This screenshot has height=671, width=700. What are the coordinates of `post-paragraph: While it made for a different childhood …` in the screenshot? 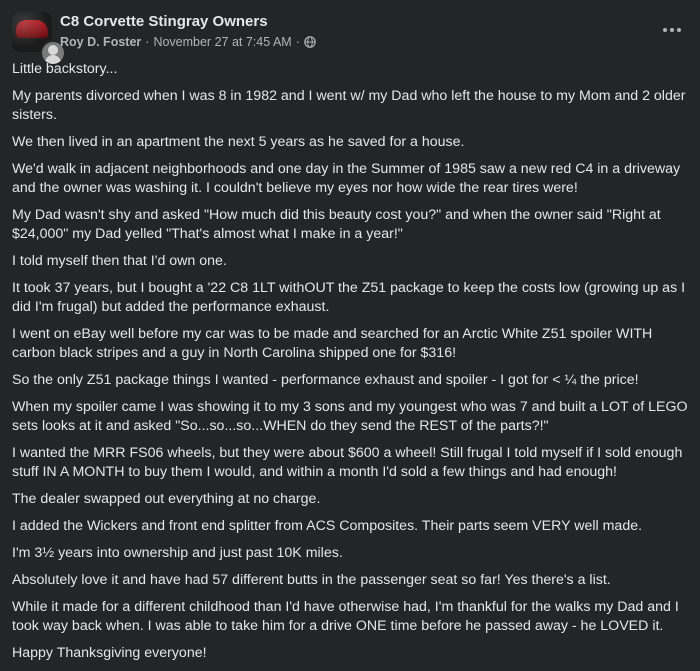 It's located at (345, 616).